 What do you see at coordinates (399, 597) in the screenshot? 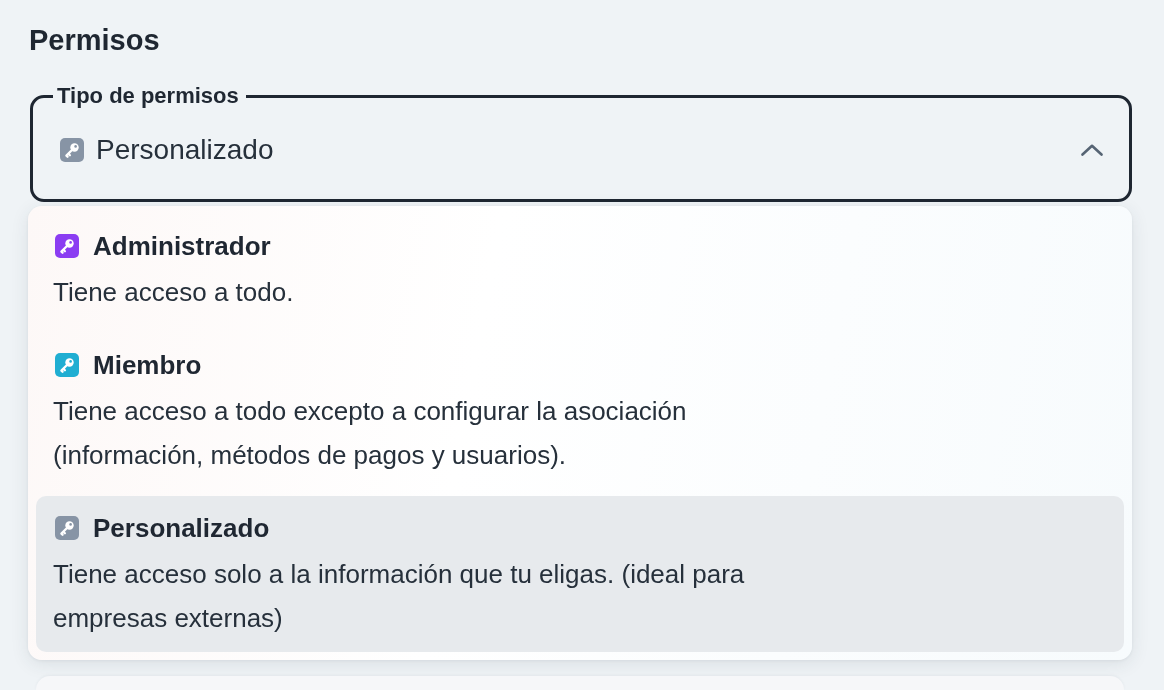
I see `option-description: Tiene acceso solo a la información que tu eligas. (ideal para empresas externas)` at bounding box center [399, 597].